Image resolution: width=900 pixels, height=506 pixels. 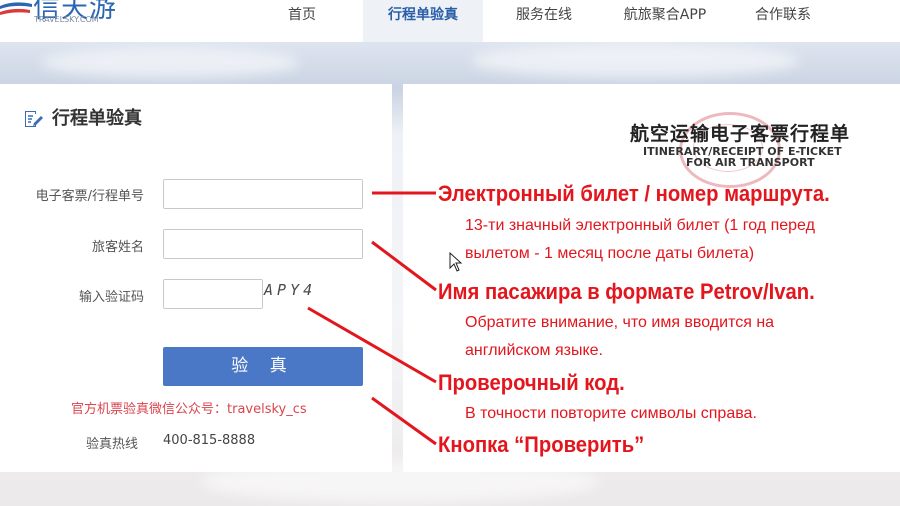 I want to click on annotation-ticket-heading: Электронный билет / номер маршрута., so click(x=634, y=193).